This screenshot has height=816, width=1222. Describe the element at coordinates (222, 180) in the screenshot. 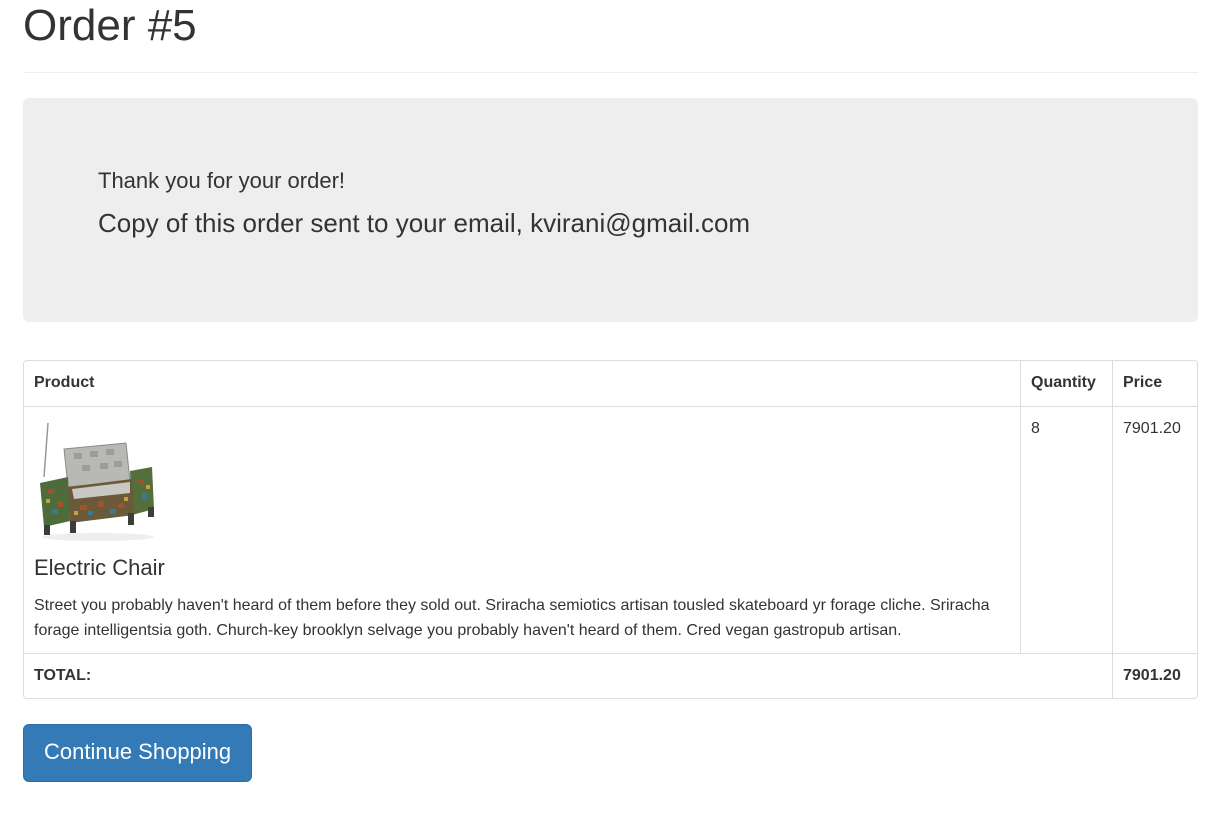

I see `thank-you-message: Thank you for your order!` at that location.